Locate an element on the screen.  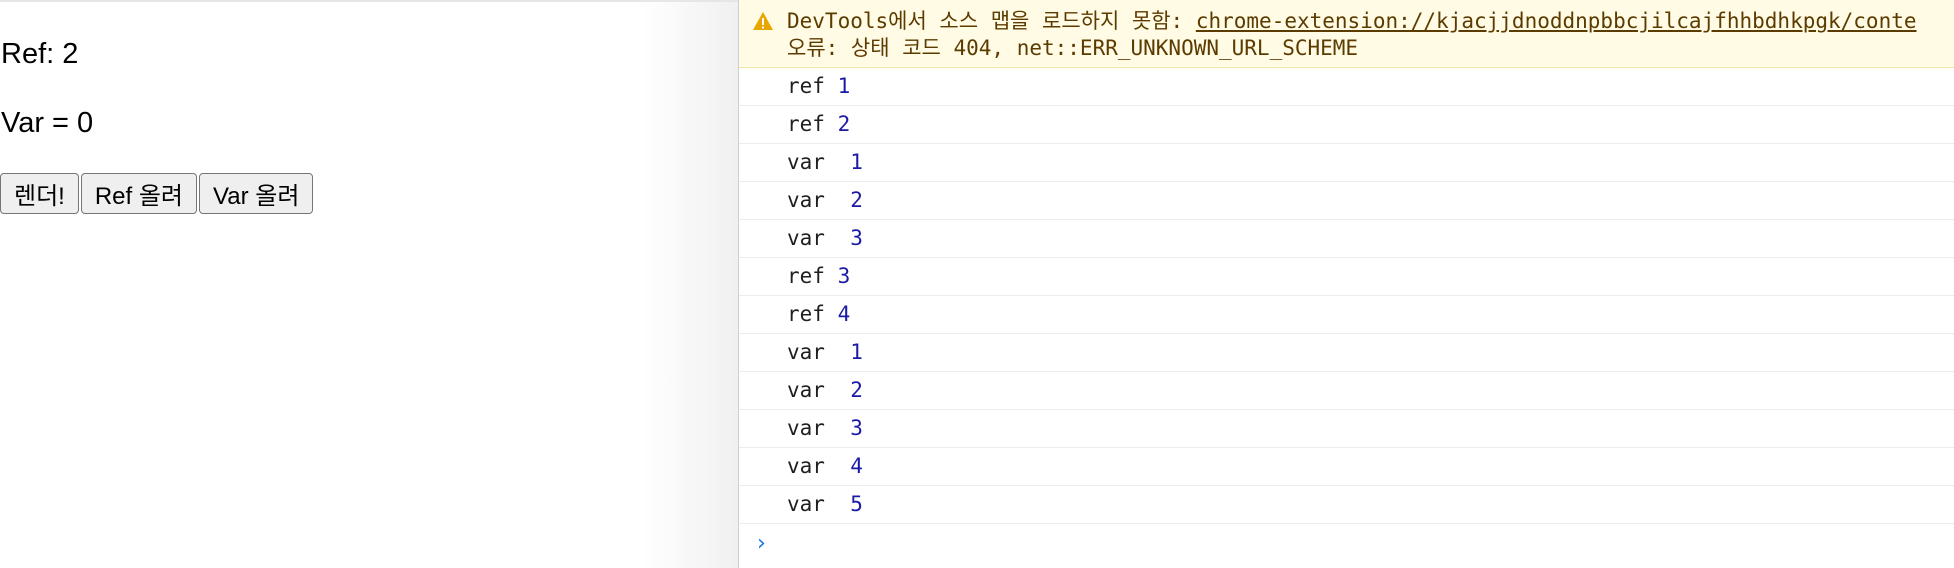
ref-increment-button: Ref 올려 is located at coordinates (139, 193).